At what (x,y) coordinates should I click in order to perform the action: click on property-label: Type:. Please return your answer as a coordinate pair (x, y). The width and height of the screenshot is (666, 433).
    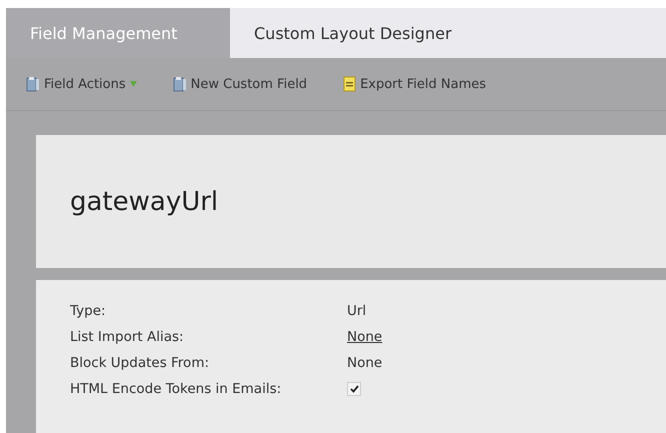
    Looking at the image, I should click on (88, 310).